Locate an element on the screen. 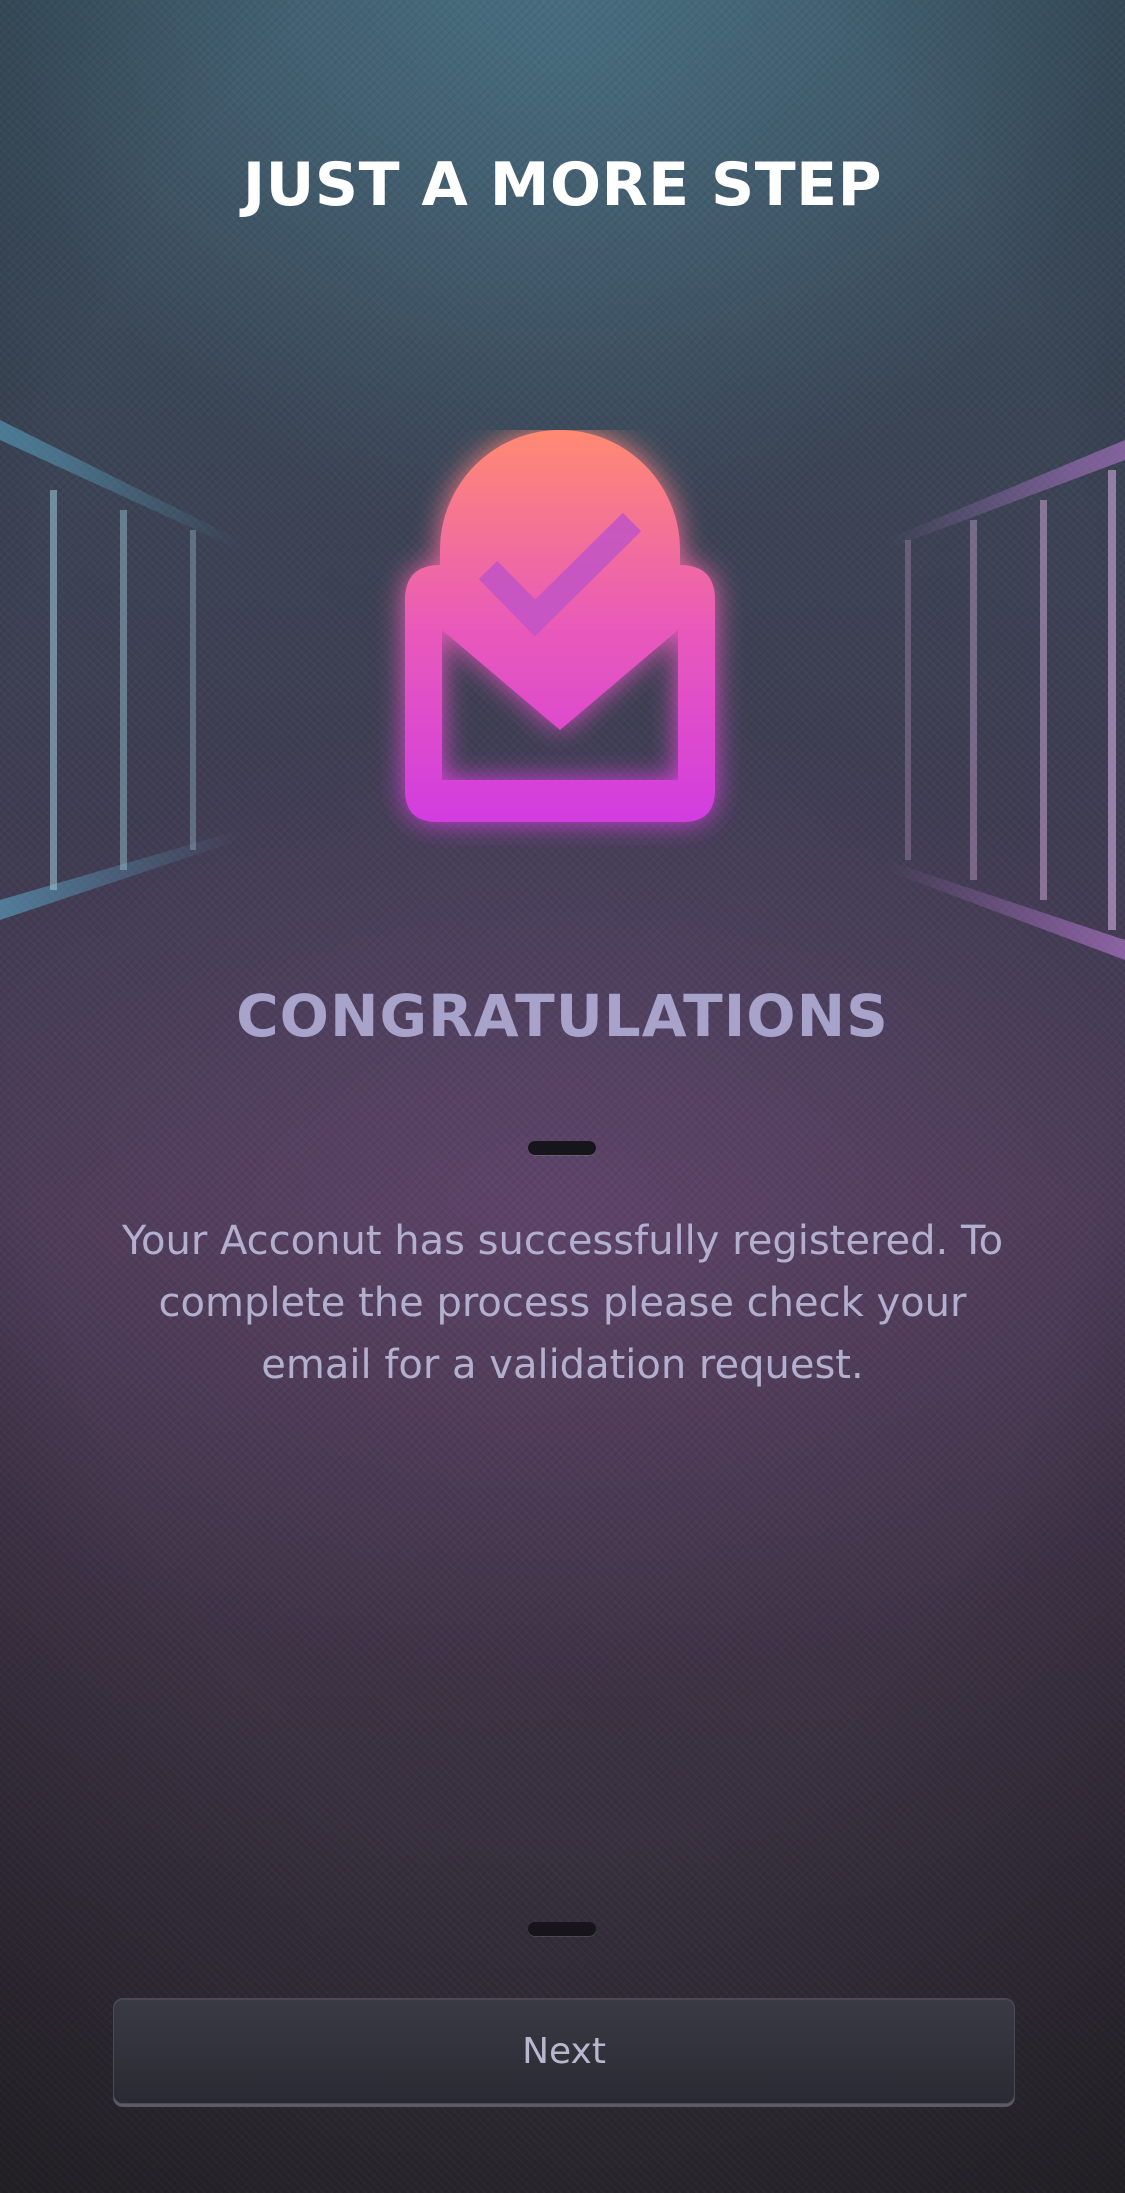 The width and height of the screenshot is (1125, 2193). left-light-frame-decoration is located at coordinates (120, 670).